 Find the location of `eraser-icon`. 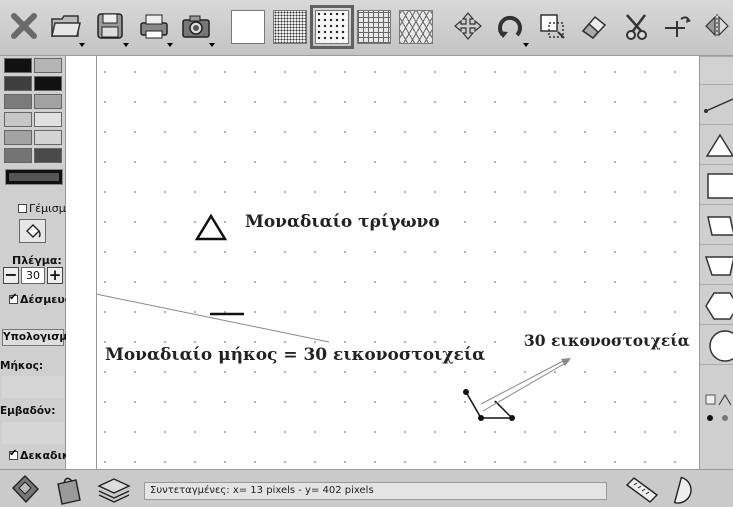

eraser-icon is located at coordinates (594, 27).